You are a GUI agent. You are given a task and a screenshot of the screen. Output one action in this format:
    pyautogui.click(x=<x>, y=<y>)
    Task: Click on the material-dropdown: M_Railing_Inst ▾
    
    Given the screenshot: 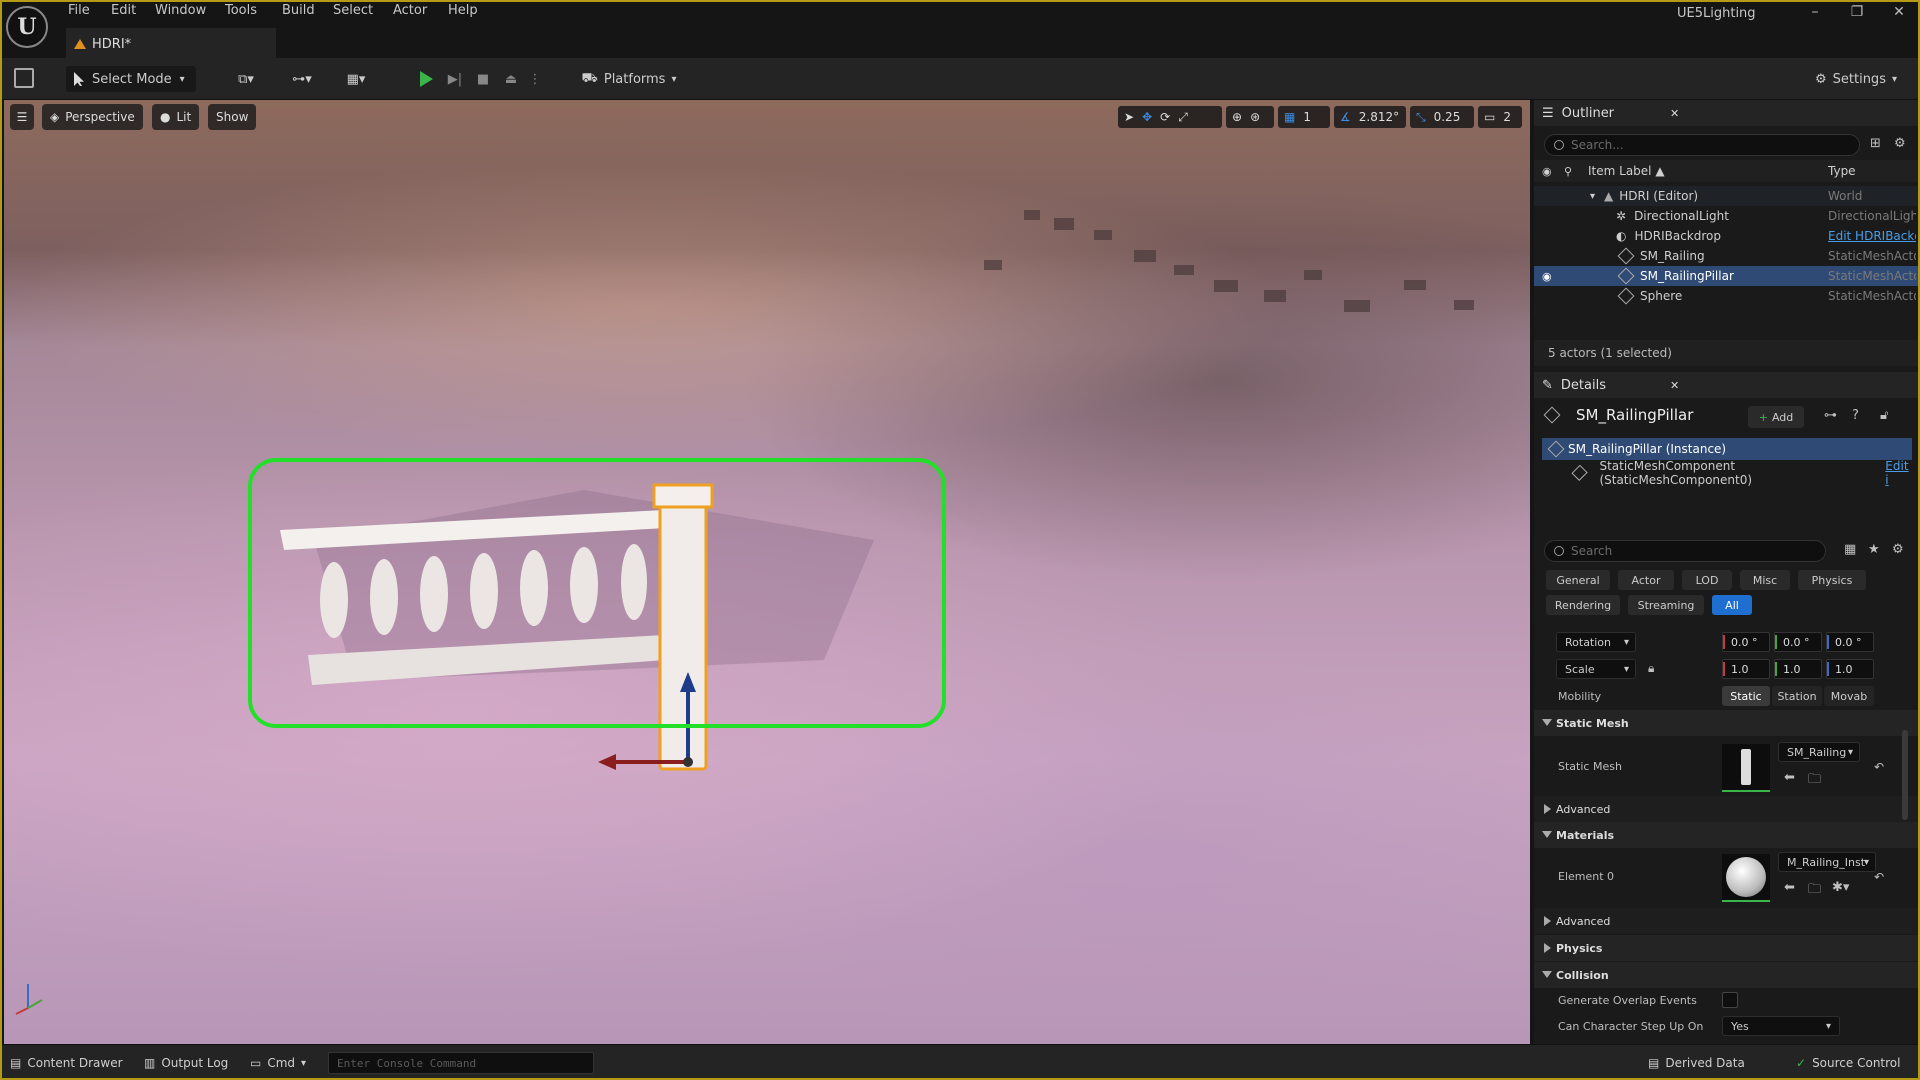 What is the action you would take?
    pyautogui.click(x=1827, y=862)
    